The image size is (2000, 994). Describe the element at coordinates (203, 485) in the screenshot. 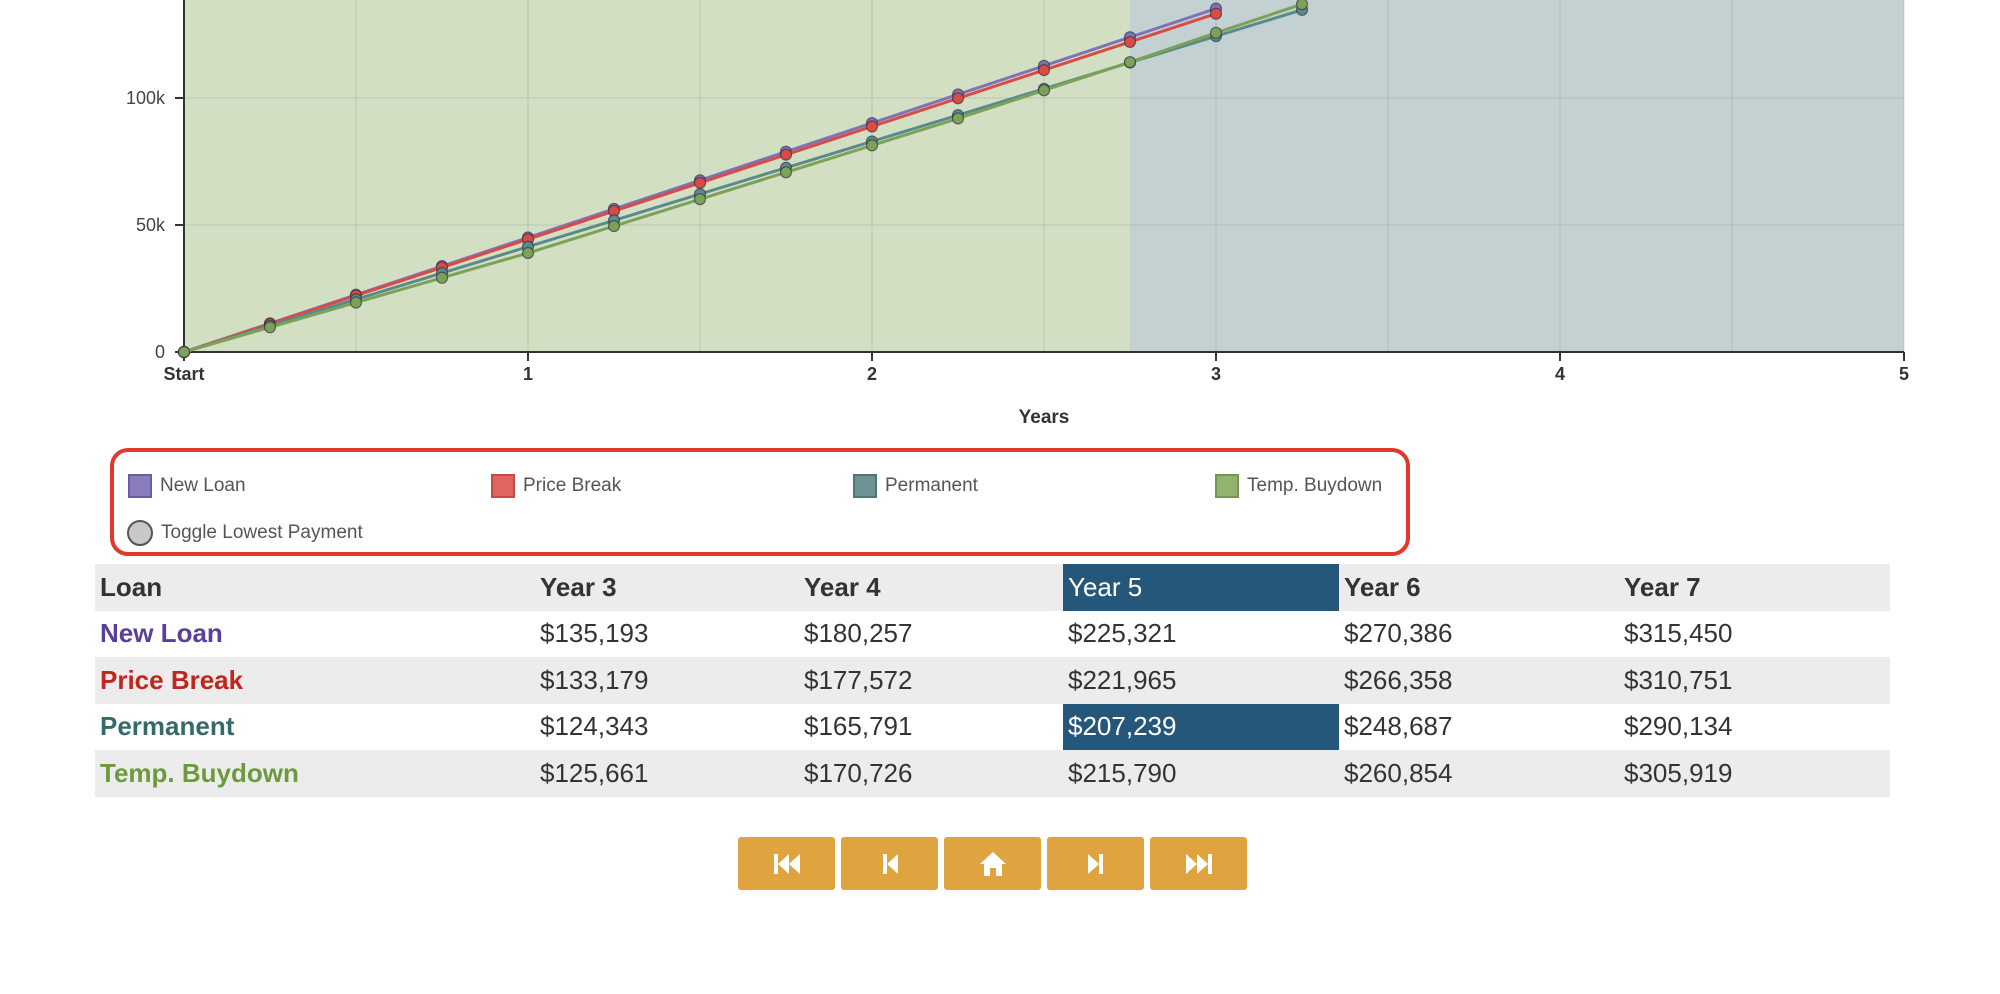

I see `legend-label: New Loan` at that location.